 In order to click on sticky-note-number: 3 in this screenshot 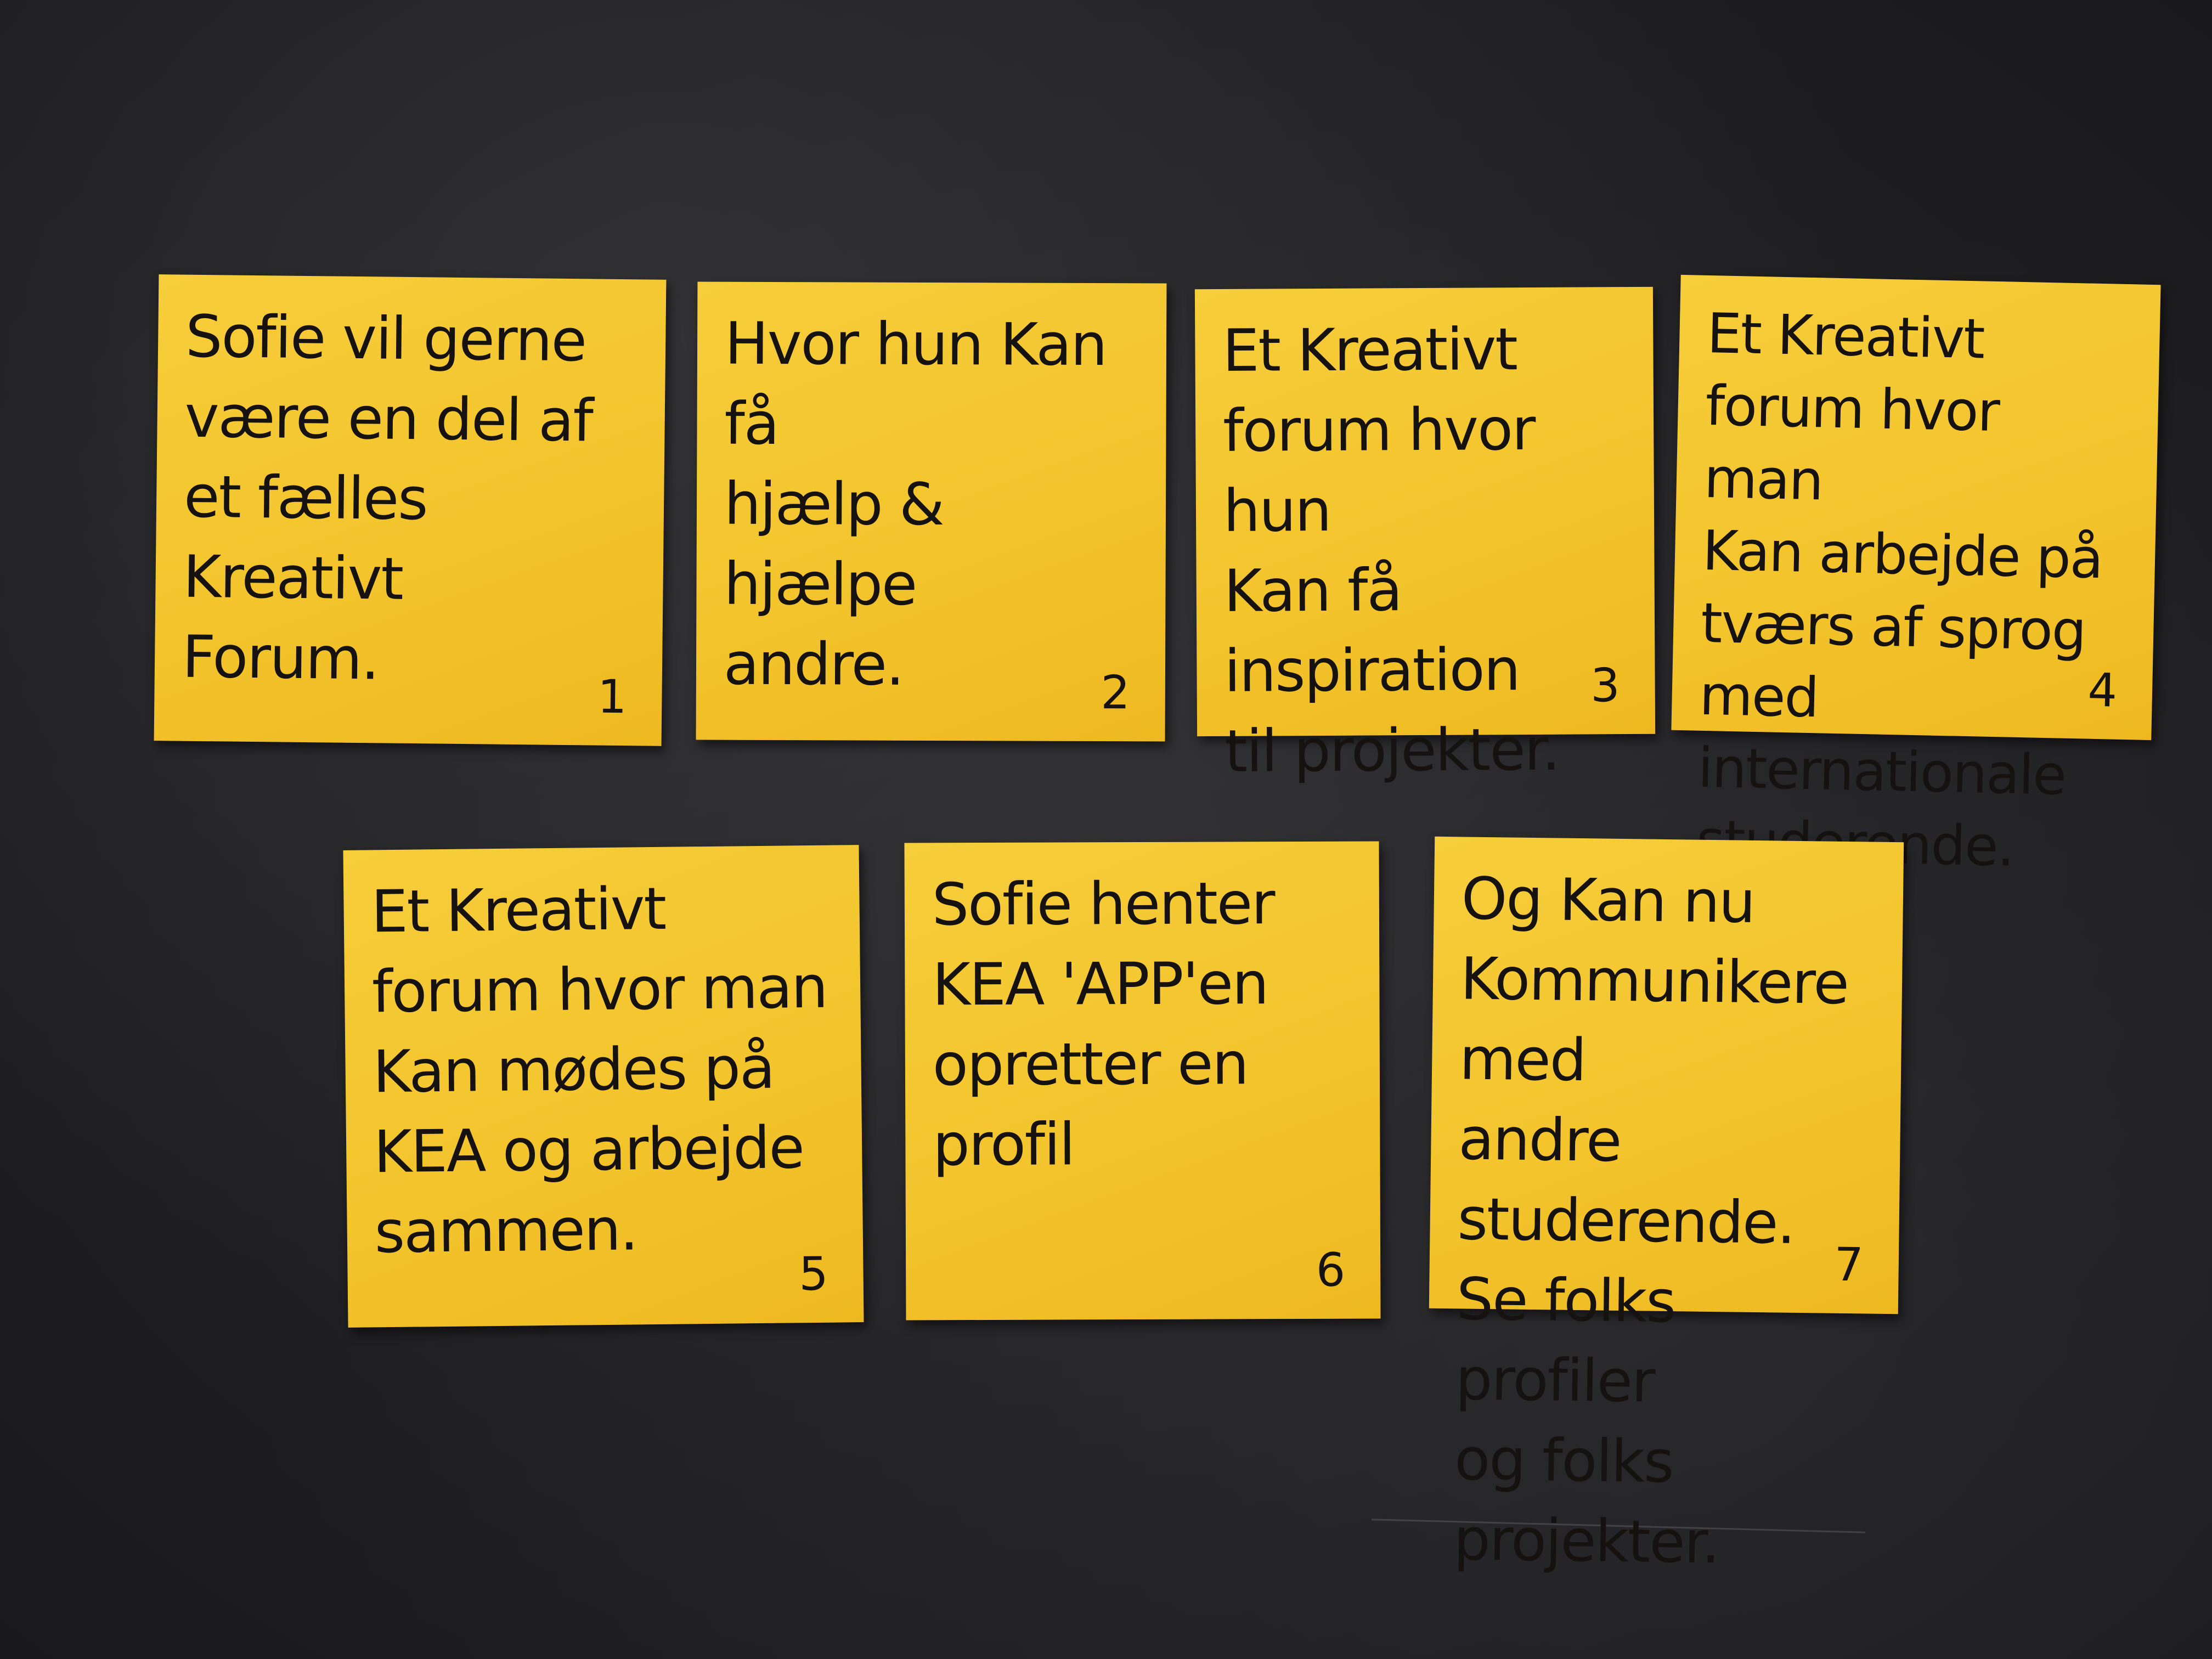, I will do `click(1605, 685)`.